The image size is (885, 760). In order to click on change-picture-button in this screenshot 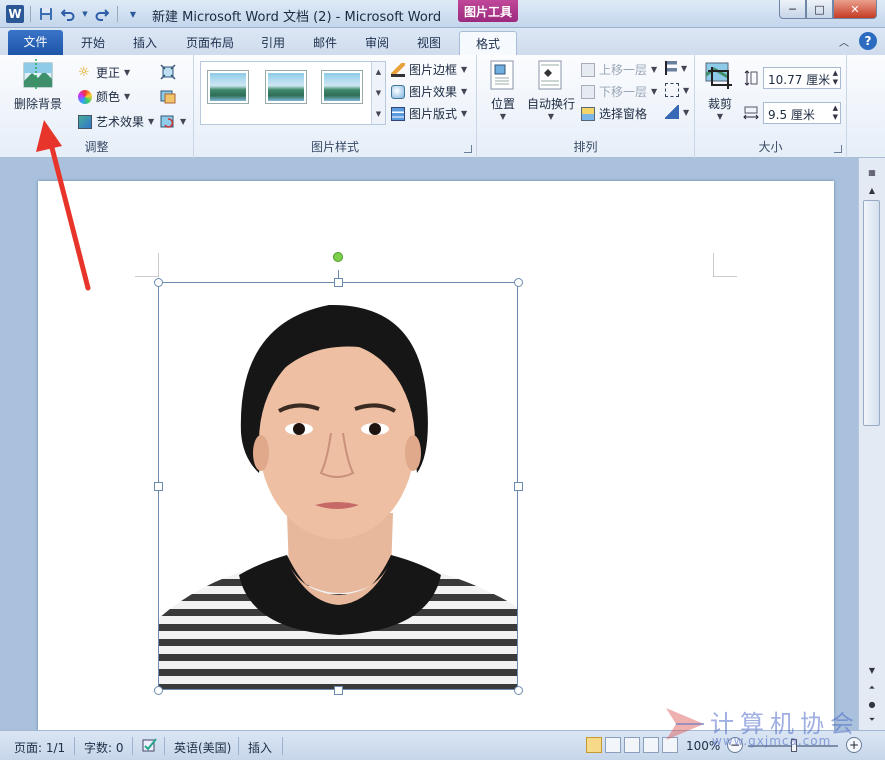, I will do `click(168, 96)`.